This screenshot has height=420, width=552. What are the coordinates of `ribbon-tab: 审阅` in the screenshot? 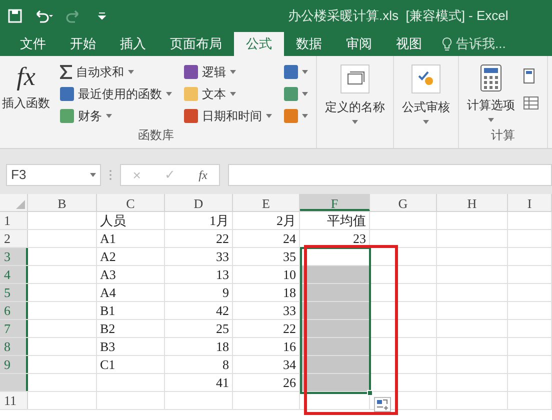 It's located at (359, 44).